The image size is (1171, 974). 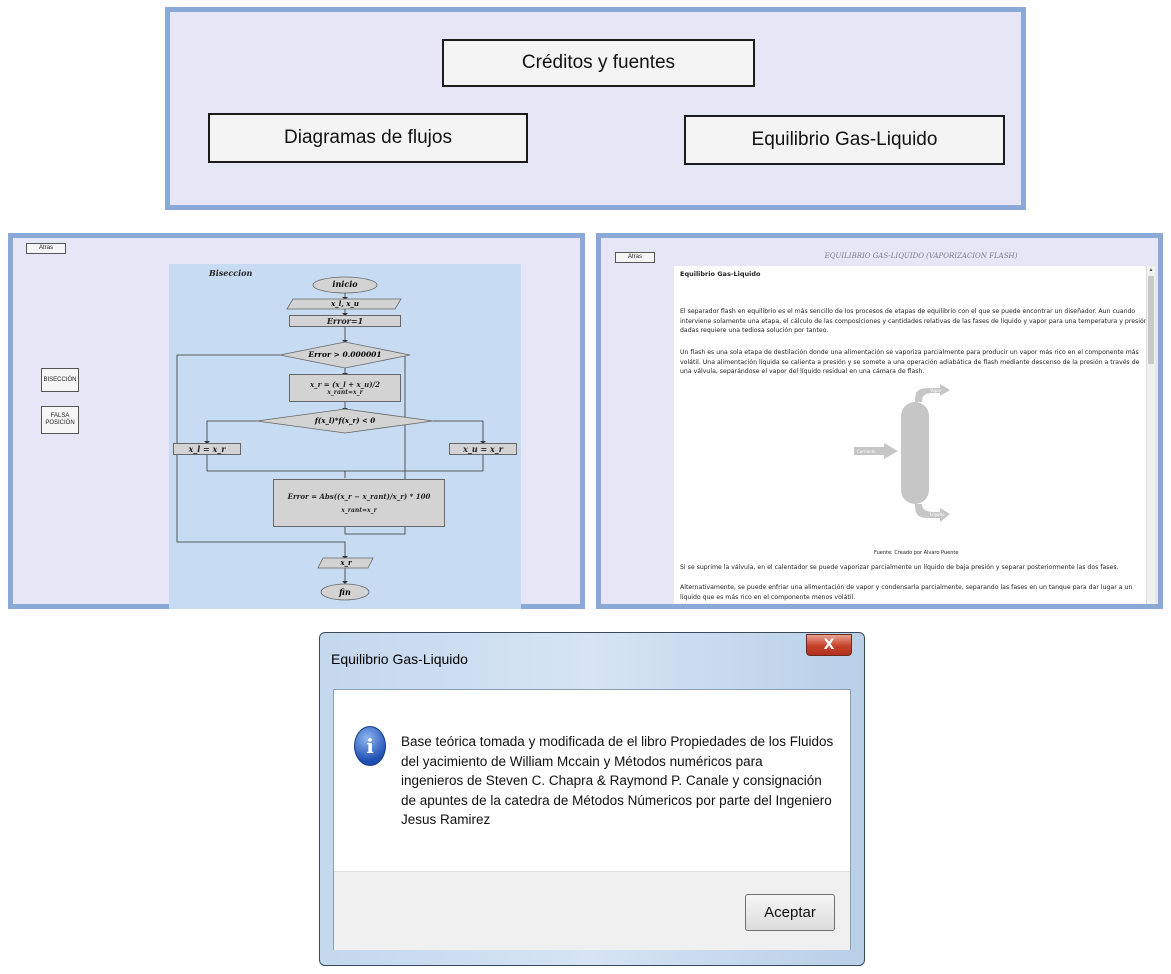 What do you see at coordinates (446, 819) in the screenshot?
I see `dialog-message-line: Jesus Ramirez` at bounding box center [446, 819].